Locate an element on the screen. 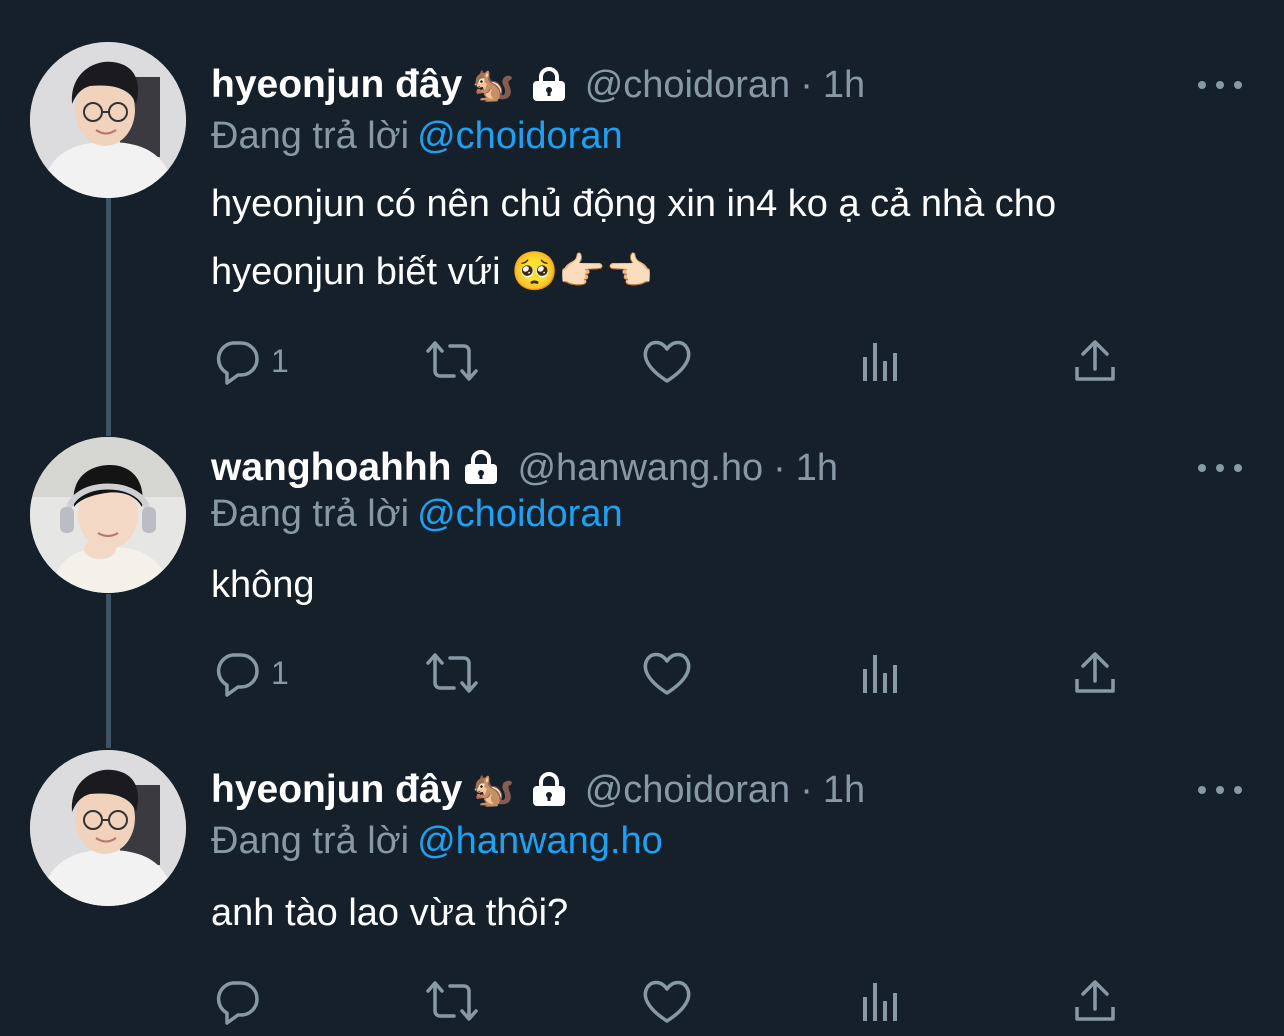 This screenshot has height=1036, width=1284. tweet-text: anh tào lao vừa thôi? is located at coordinates (721, 913).